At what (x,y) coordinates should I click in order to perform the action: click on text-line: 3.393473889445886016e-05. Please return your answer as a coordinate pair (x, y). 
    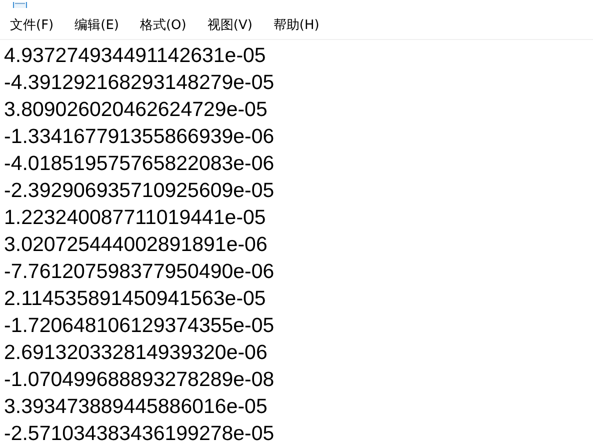
    Looking at the image, I should click on (136, 407).